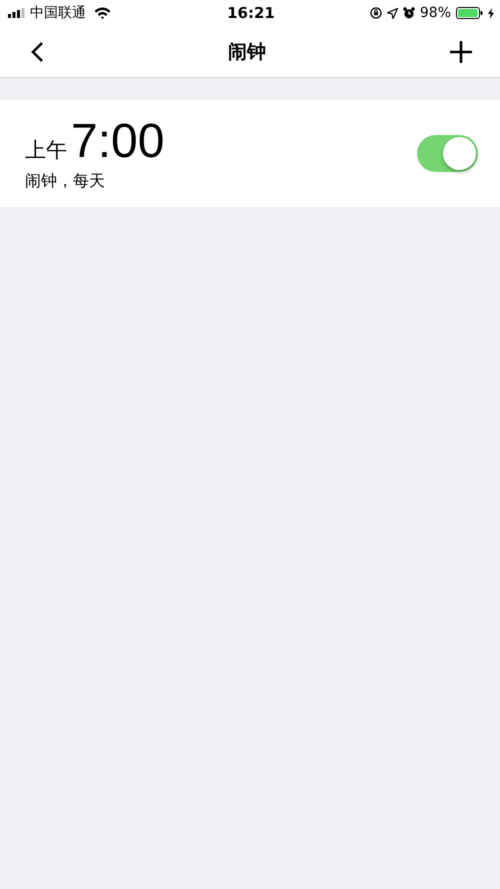 This screenshot has width=500, height=889. What do you see at coordinates (491, 13) in the screenshot?
I see `charging-icon` at bounding box center [491, 13].